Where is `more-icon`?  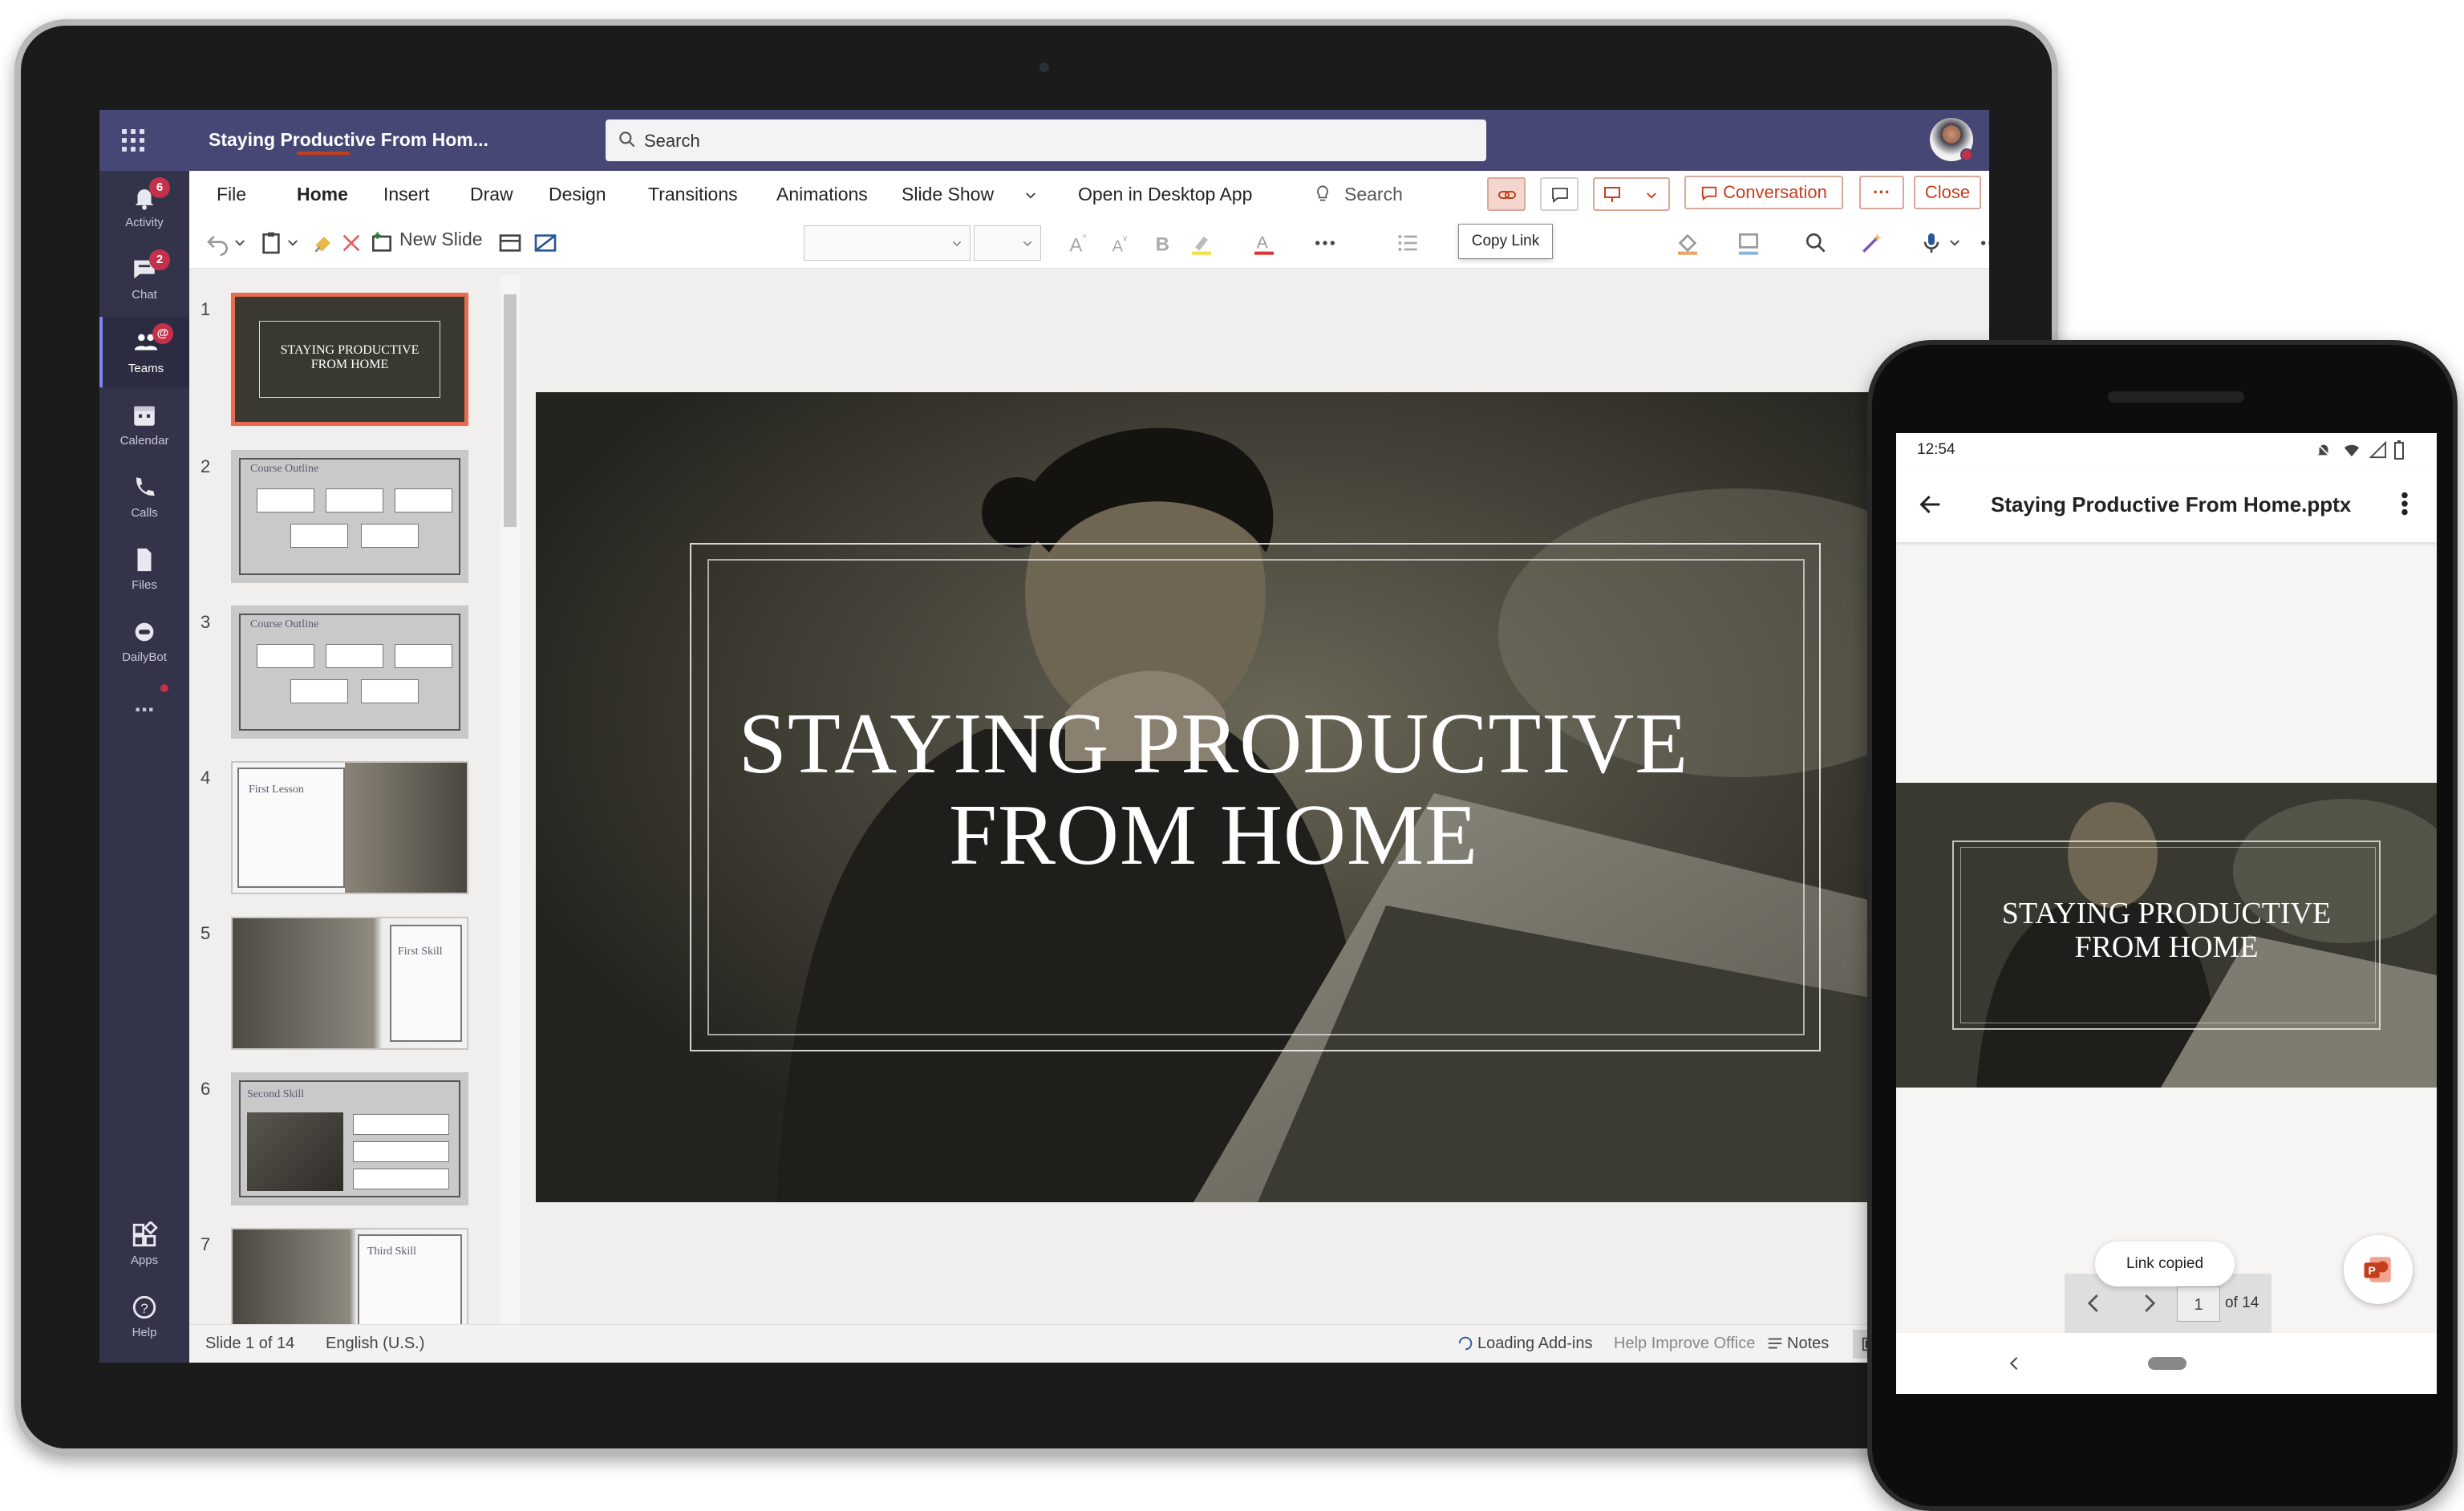 more-icon is located at coordinates (1983, 243).